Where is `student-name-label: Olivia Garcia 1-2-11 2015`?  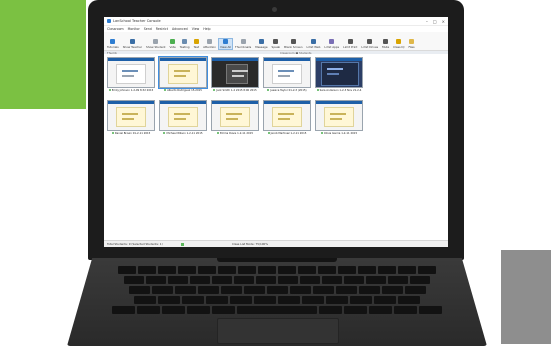 student-name-label: Olivia Garcia 1-2-11 2015 is located at coordinates (339, 133).